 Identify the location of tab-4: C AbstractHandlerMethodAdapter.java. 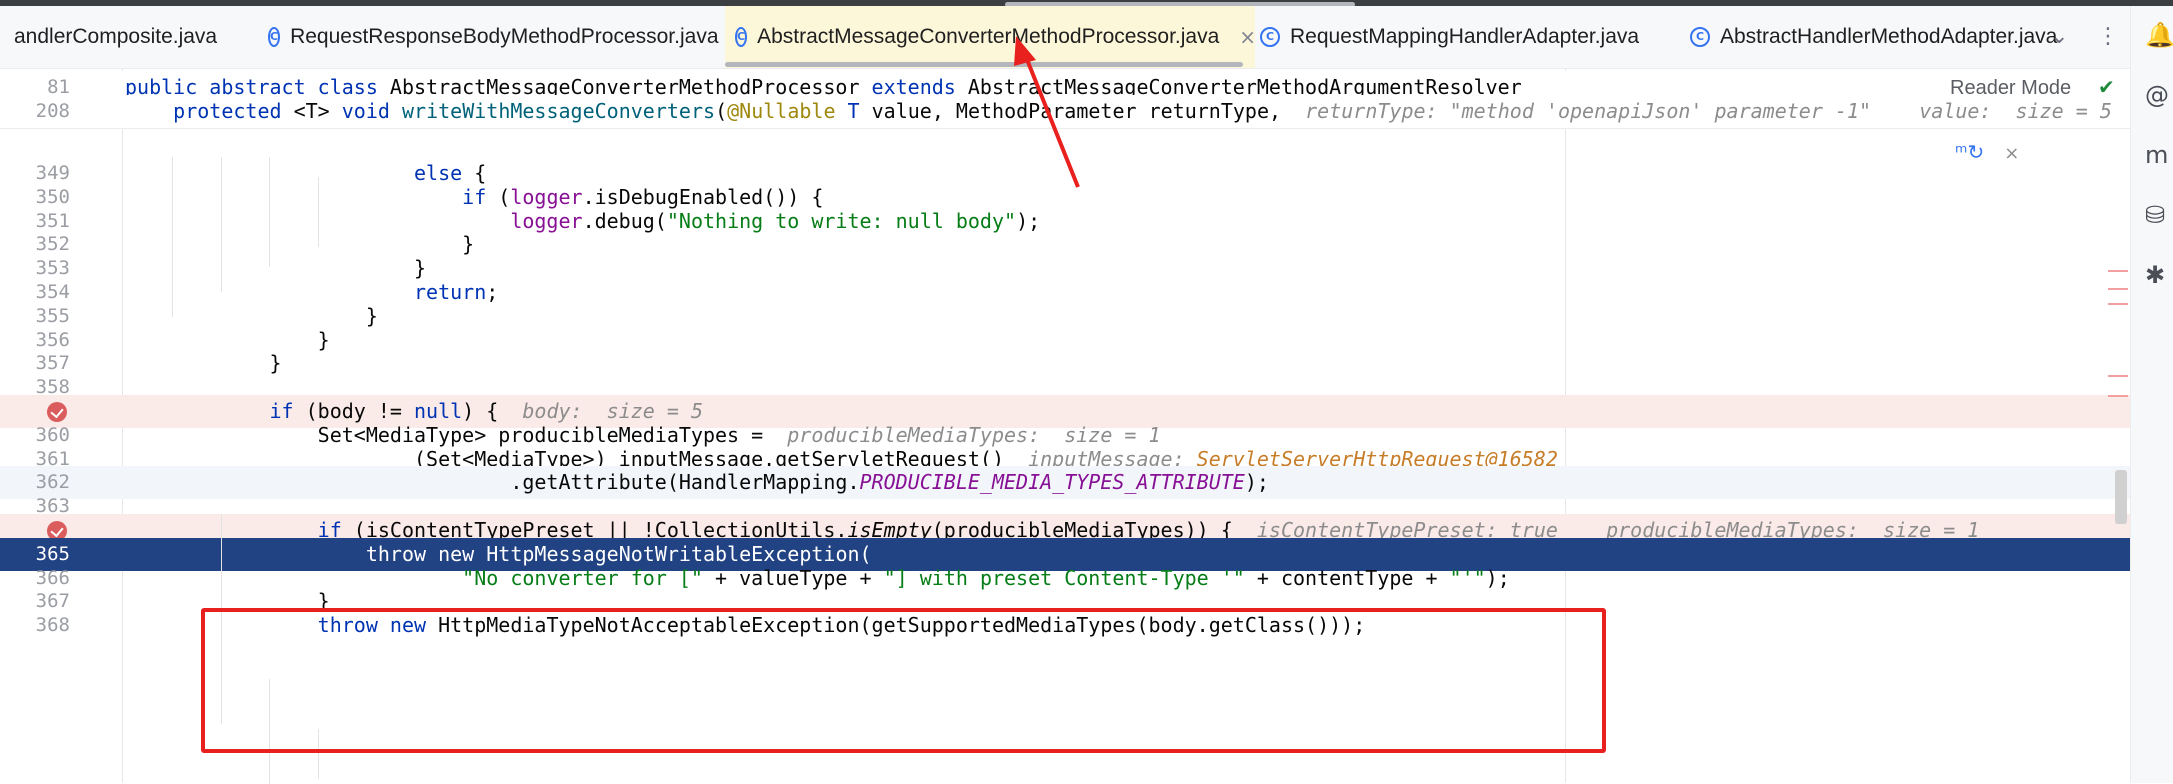
(1910, 37).